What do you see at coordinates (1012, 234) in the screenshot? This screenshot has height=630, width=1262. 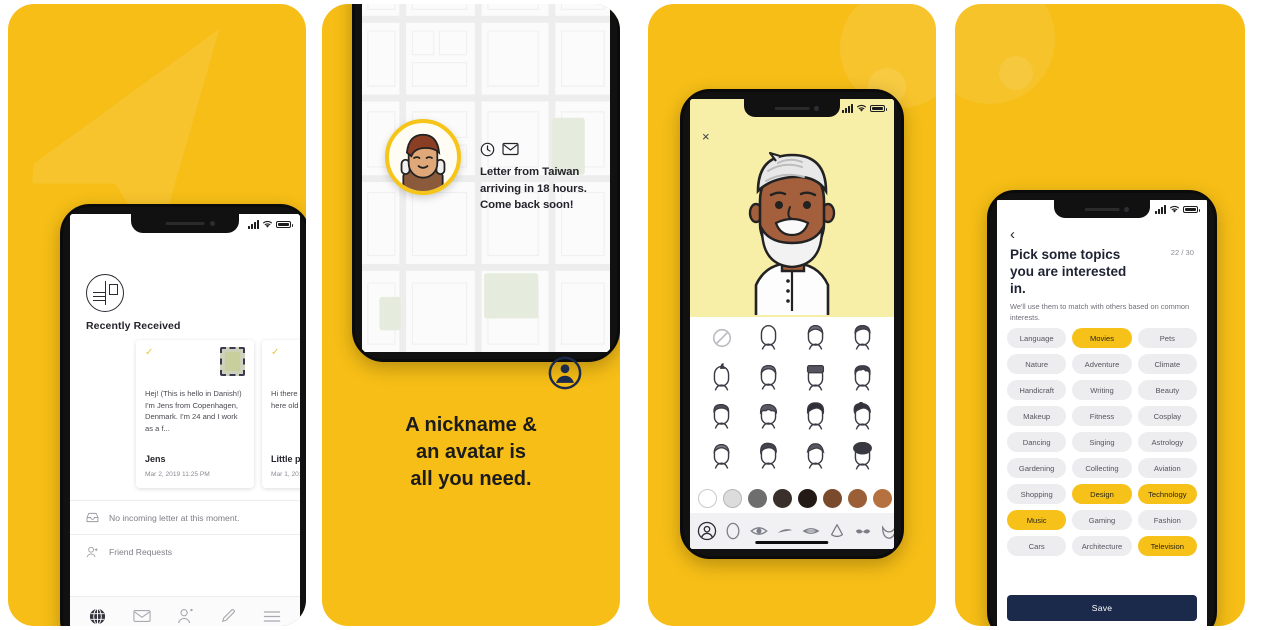 I see `back-button: ‹` at bounding box center [1012, 234].